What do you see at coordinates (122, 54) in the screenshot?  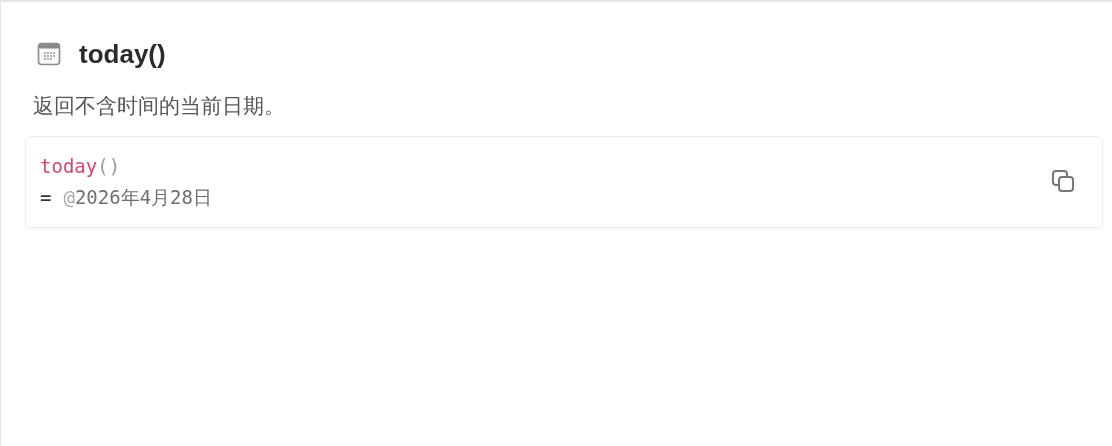 I see `function-title: today()` at bounding box center [122, 54].